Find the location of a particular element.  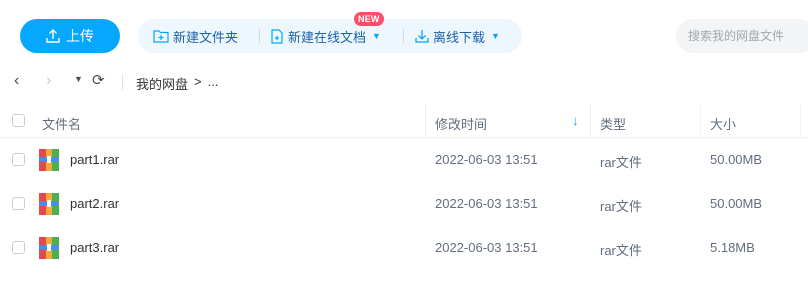

file-size: 5.18MB is located at coordinates (732, 247).